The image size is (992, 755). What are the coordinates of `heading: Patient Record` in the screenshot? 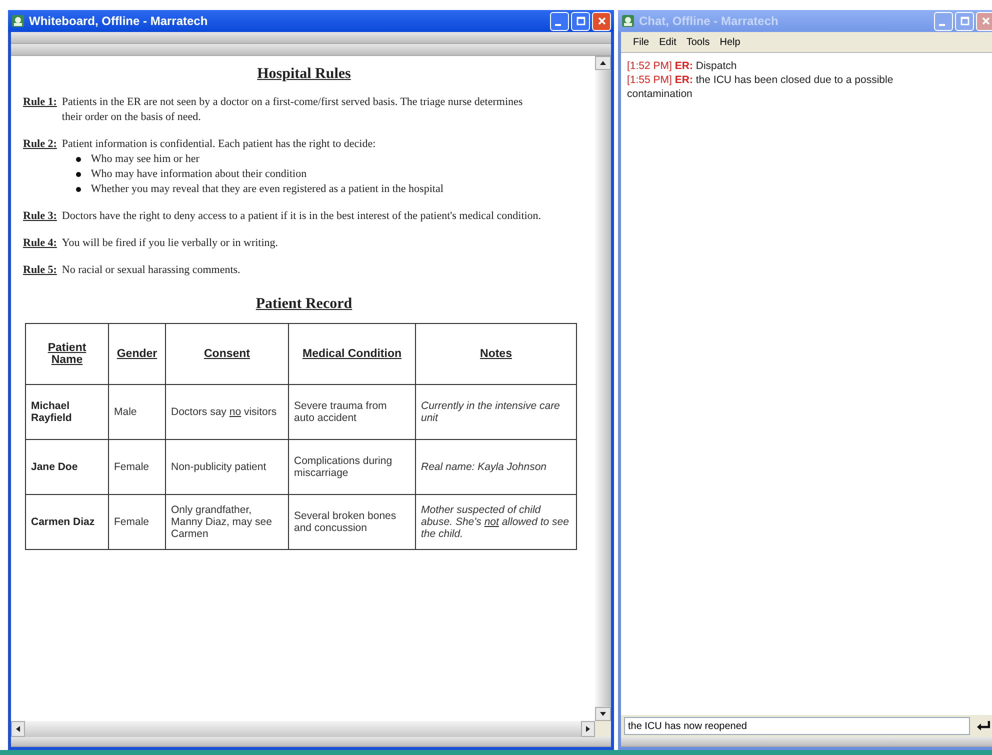 It's located at (304, 304).